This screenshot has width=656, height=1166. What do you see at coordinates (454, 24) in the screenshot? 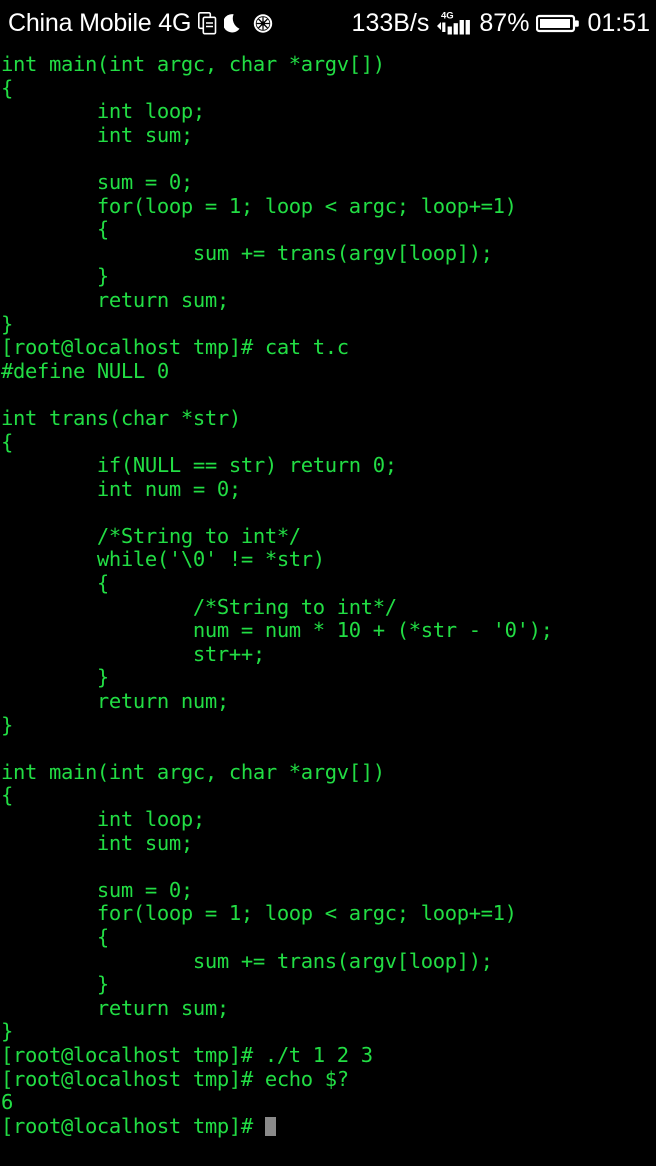
I see `signal-bars-icon: 4G` at bounding box center [454, 24].